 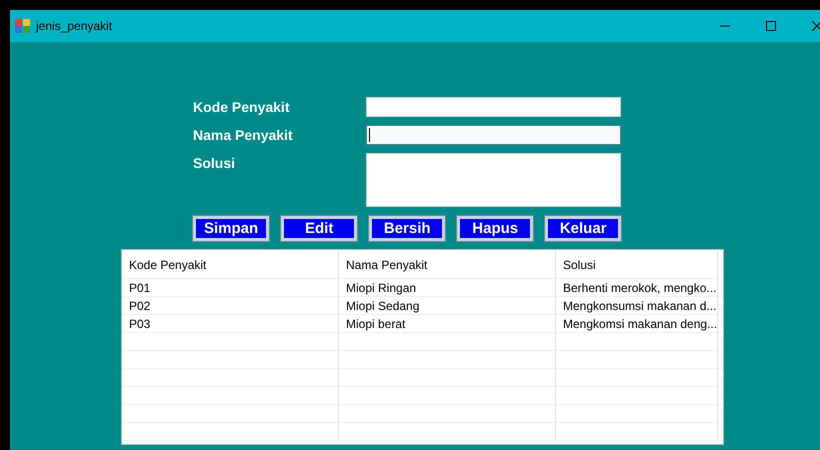 What do you see at coordinates (214, 163) in the screenshot?
I see `field-label: Solusi` at bounding box center [214, 163].